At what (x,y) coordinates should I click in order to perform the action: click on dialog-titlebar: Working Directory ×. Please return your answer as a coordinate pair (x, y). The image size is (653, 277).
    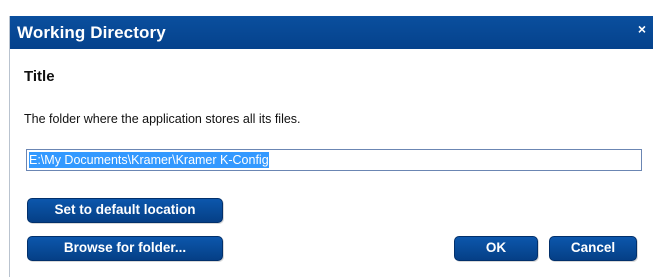
    Looking at the image, I should click on (331, 32).